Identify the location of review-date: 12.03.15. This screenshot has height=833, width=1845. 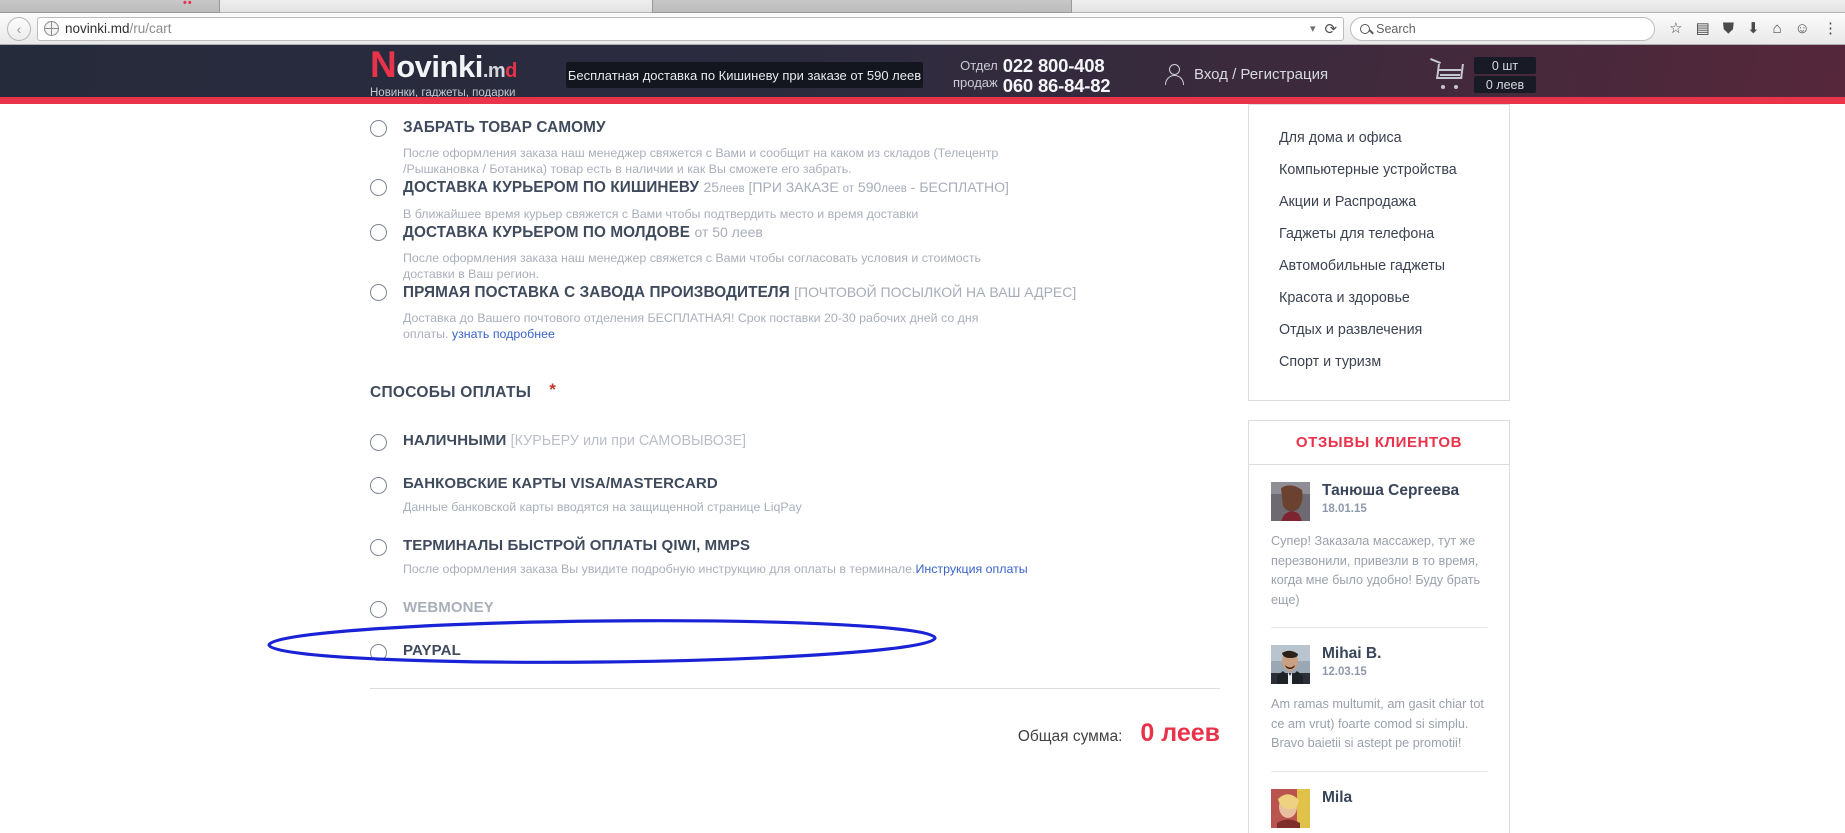
(1344, 672).